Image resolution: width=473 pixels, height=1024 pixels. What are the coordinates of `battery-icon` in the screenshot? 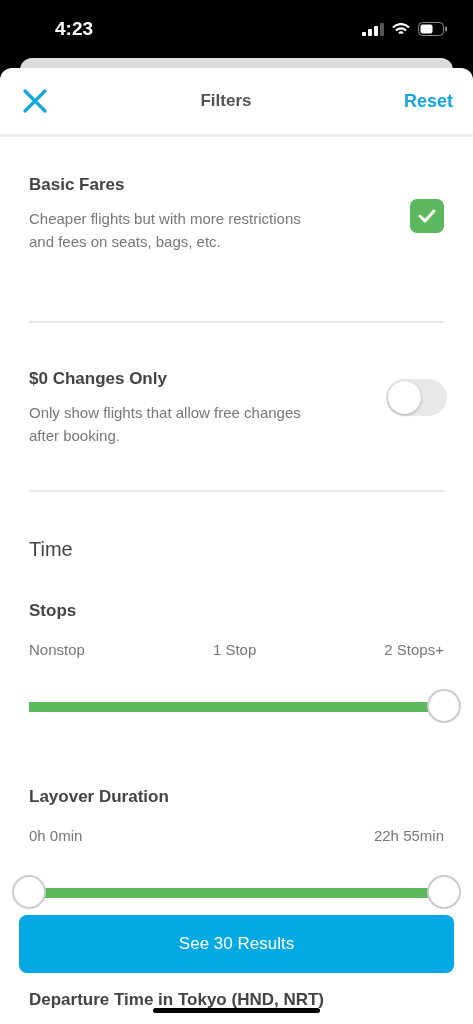 It's located at (432, 29).